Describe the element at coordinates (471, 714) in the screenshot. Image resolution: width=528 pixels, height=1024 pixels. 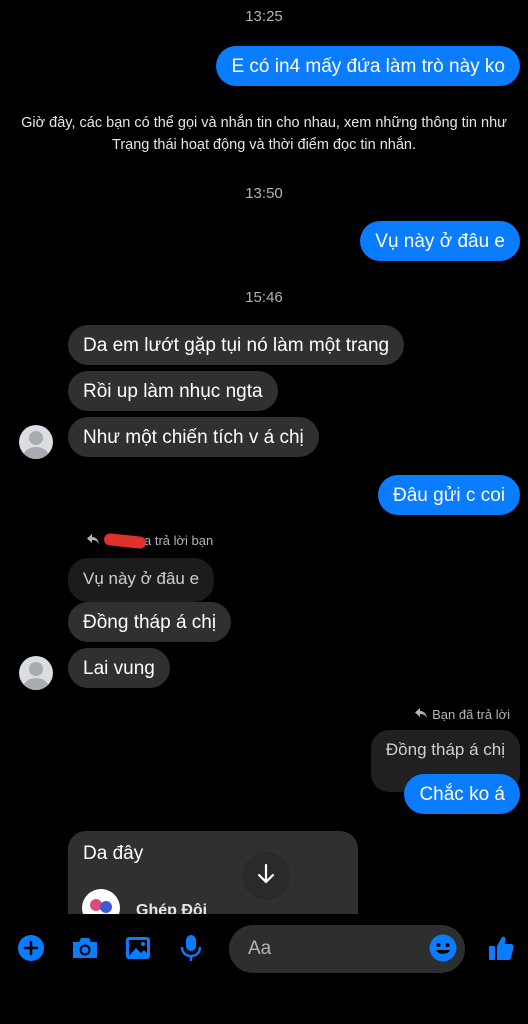
I see `reply-indicator-label: Bạn đã trả lời` at that location.